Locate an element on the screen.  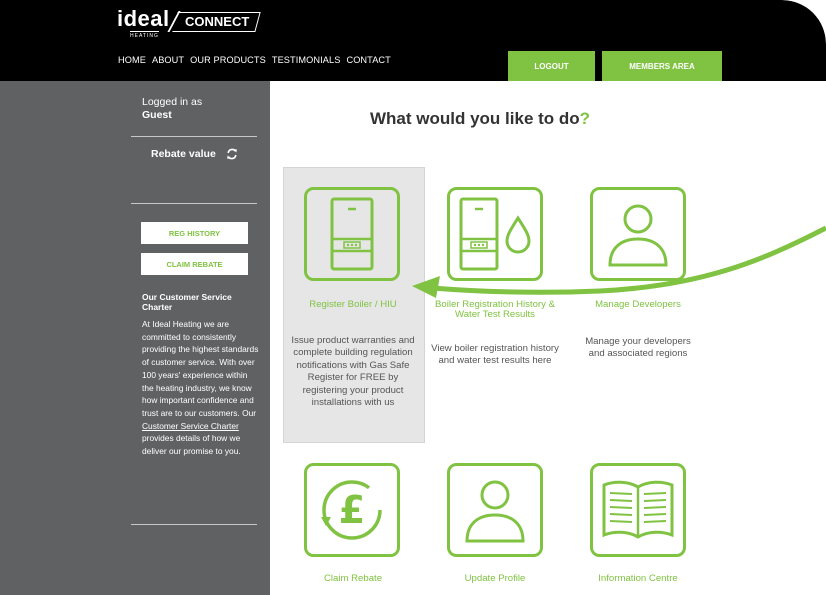
tile-claim-rebate-label: Claim Rebate is located at coordinates (353, 579).